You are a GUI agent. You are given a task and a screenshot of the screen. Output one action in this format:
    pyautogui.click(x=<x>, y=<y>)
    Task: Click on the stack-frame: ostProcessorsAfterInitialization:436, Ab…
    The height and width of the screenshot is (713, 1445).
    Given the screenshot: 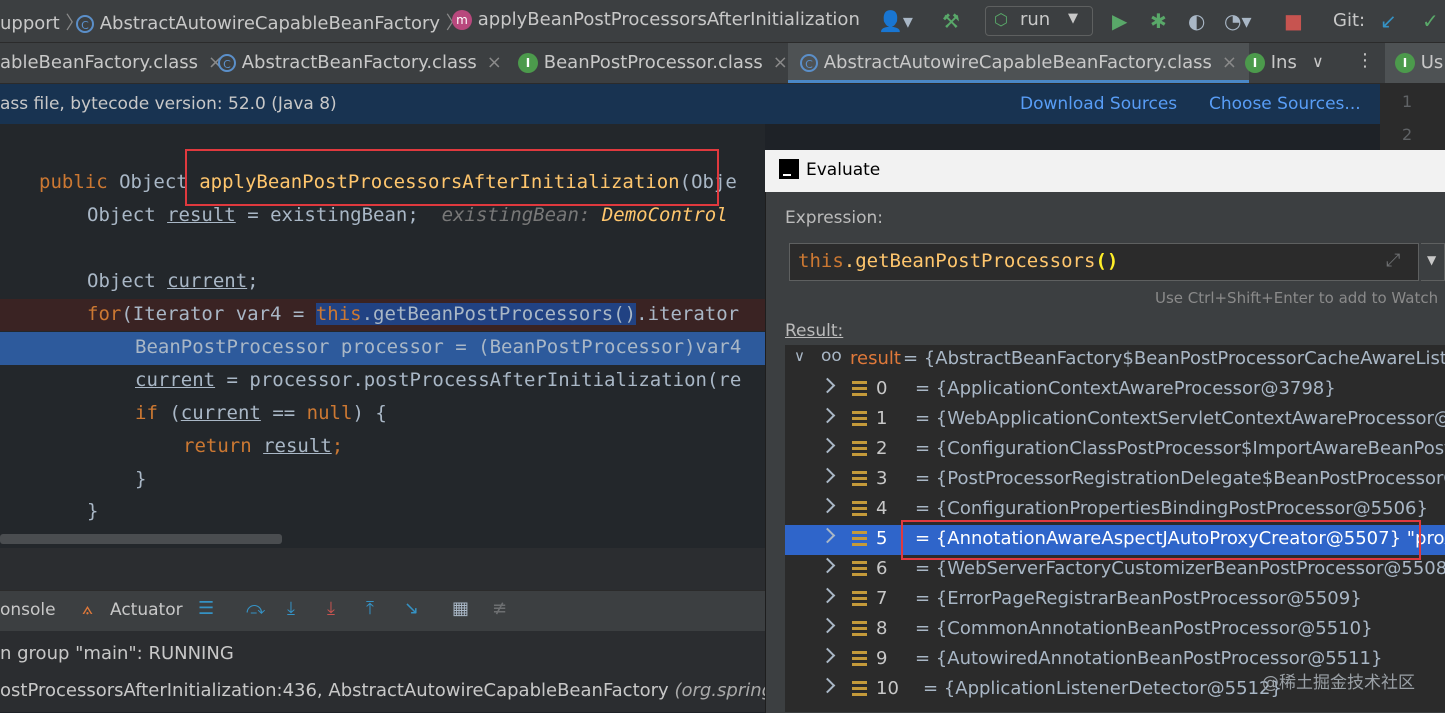 What is the action you would take?
    pyautogui.click(x=407, y=690)
    